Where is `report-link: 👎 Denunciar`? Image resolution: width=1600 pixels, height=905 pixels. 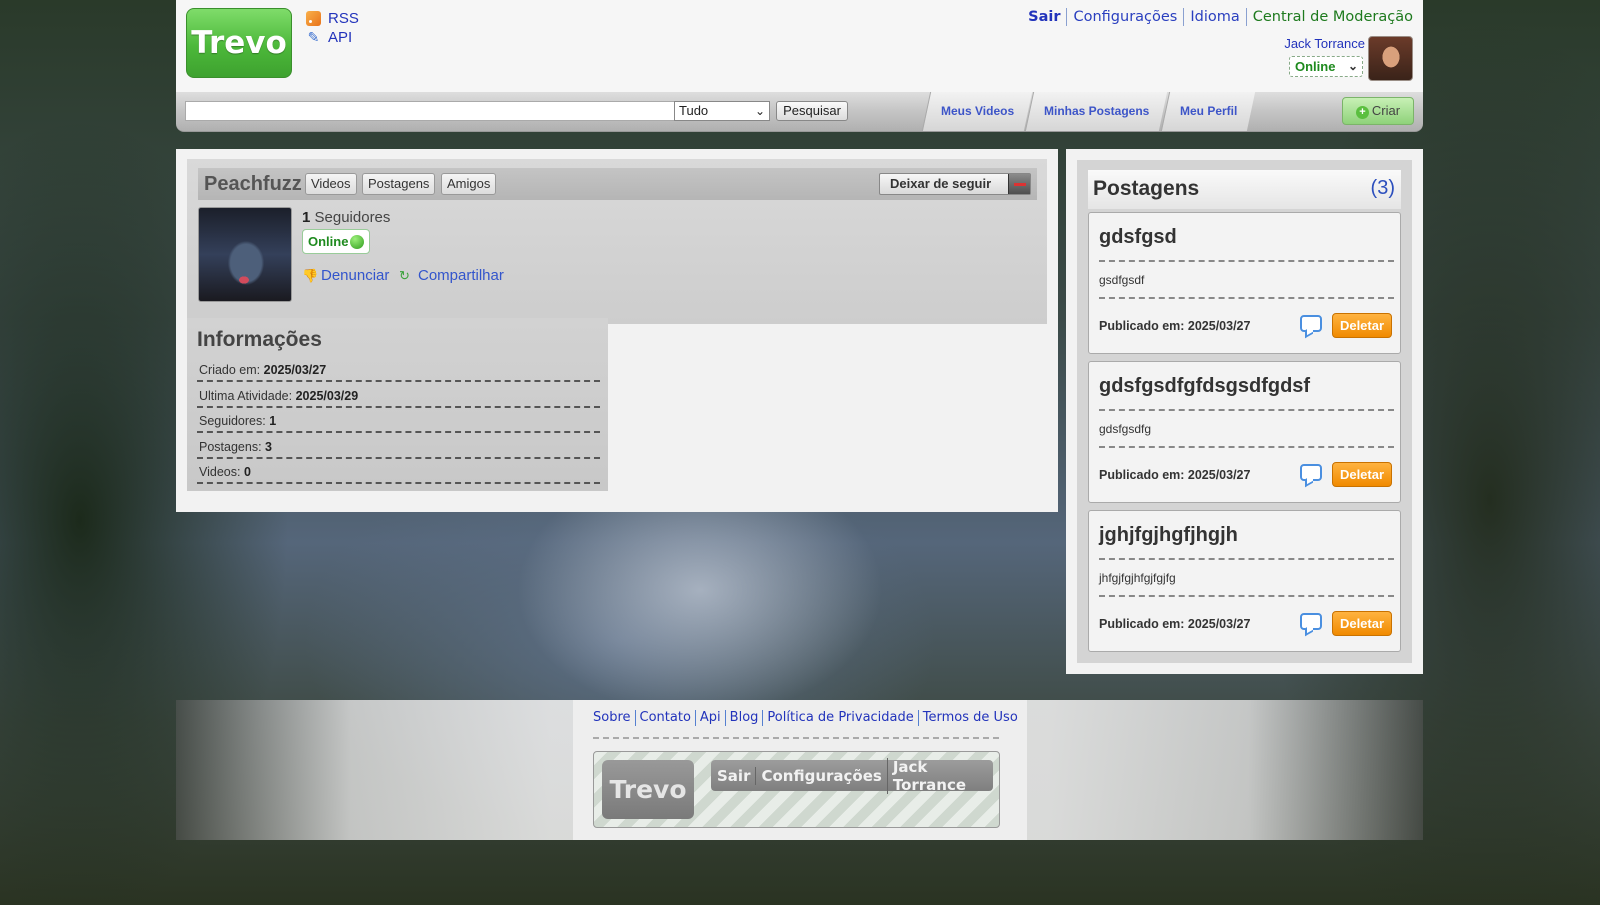 report-link: 👎 Denunciar is located at coordinates (345, 275).